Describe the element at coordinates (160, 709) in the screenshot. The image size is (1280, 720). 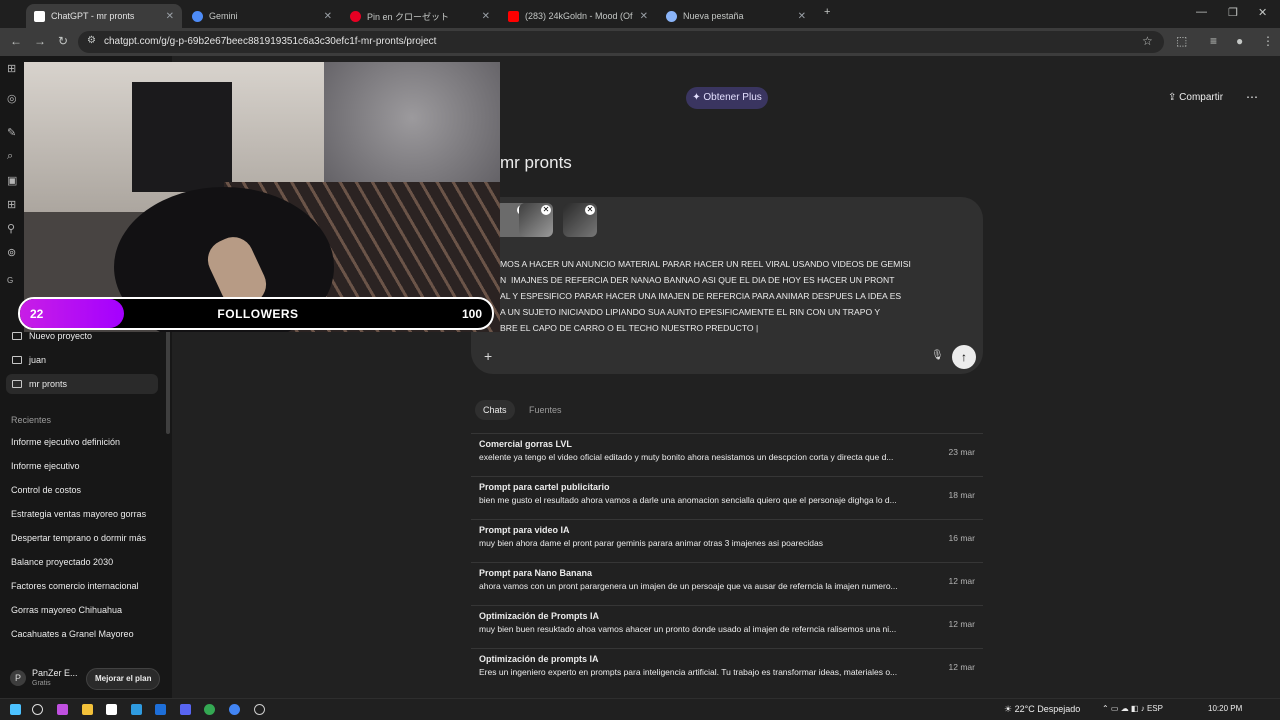
I see `app-icon` at that location.